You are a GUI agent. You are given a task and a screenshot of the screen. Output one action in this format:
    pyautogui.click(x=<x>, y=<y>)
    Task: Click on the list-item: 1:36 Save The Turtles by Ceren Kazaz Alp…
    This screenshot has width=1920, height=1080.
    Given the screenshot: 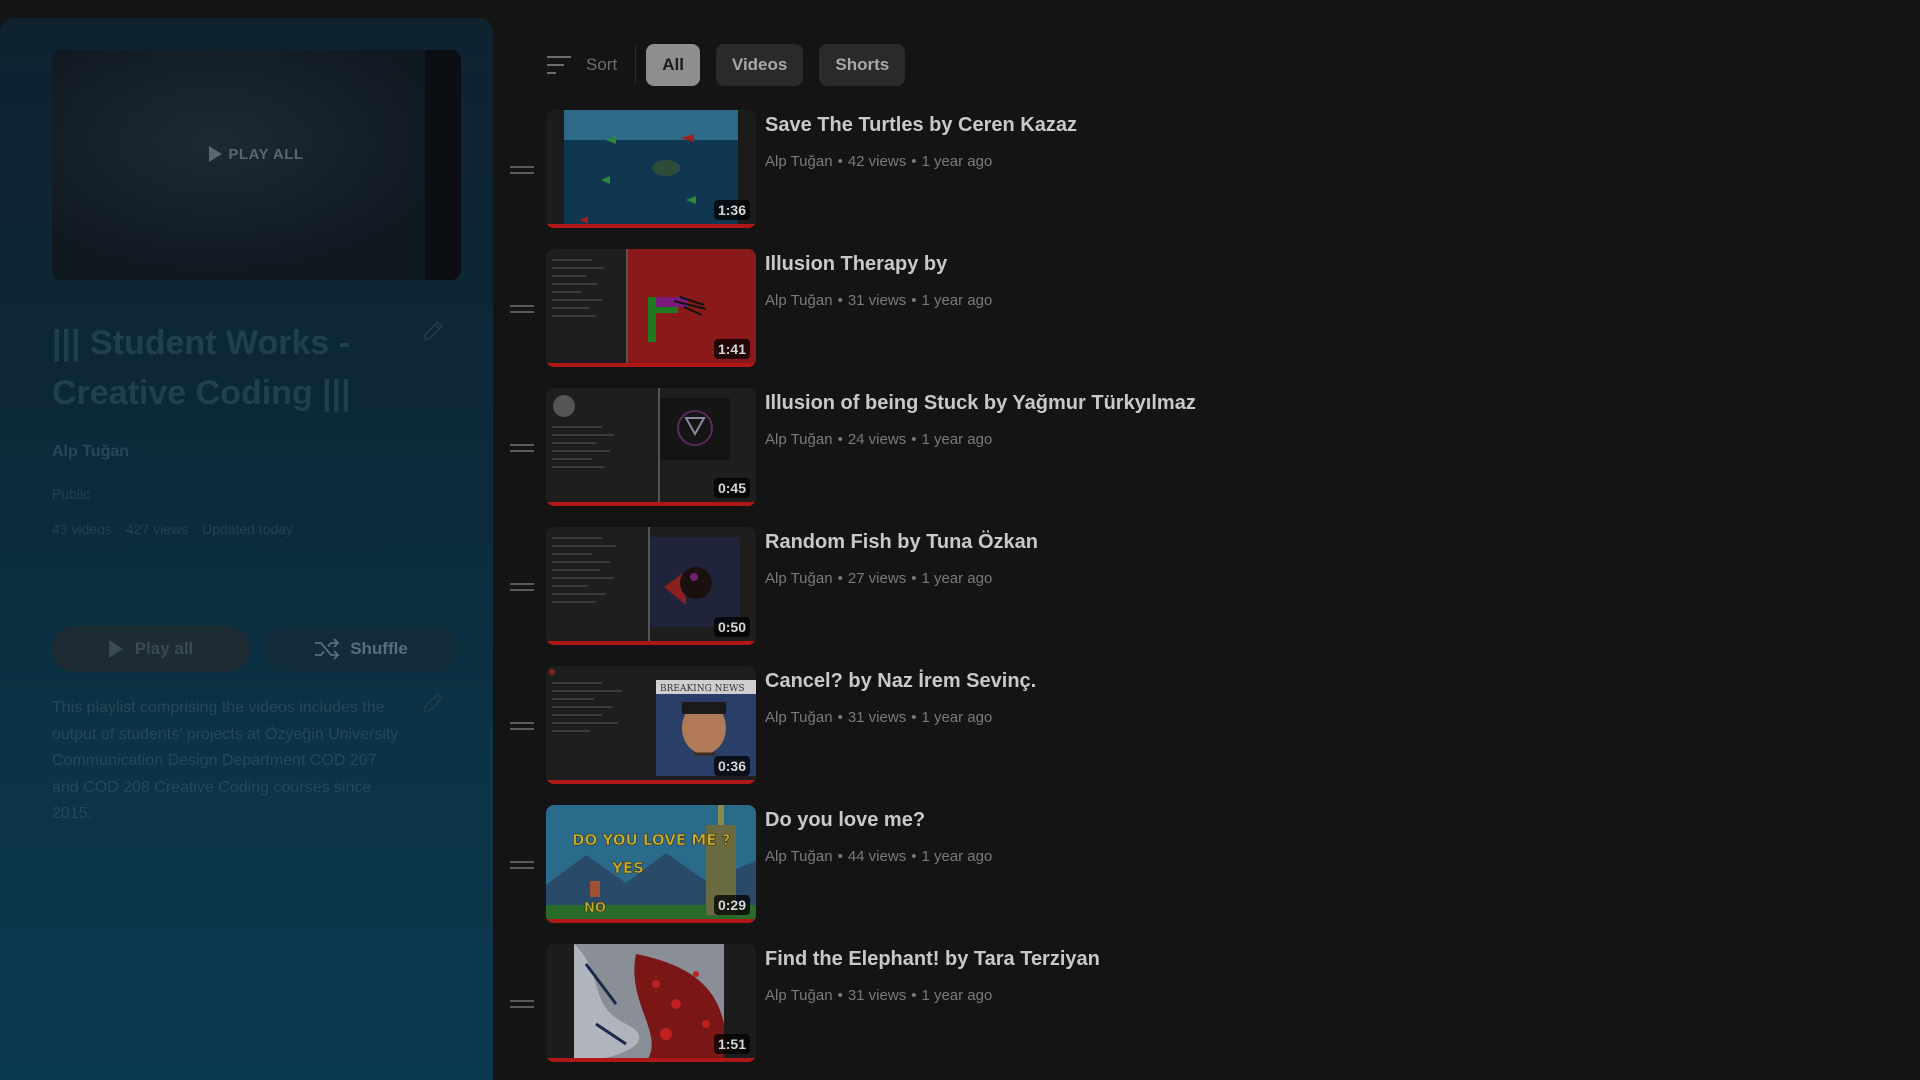 What is the action you would take?
    pyautogui.click(x=1056, y=179)
    